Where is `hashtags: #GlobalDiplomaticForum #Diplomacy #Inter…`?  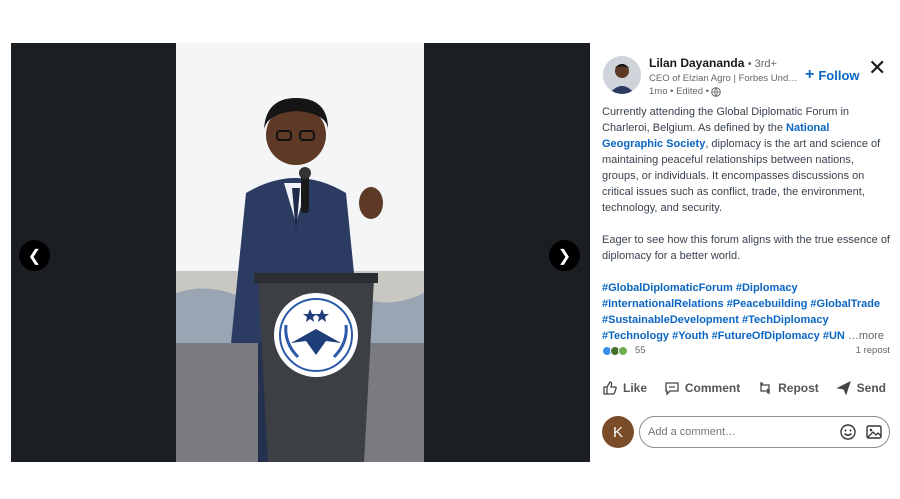
hashtags: #GlobalDiplomaticForum #Diplomacy #Inter… is located at coordinates (746, 312).